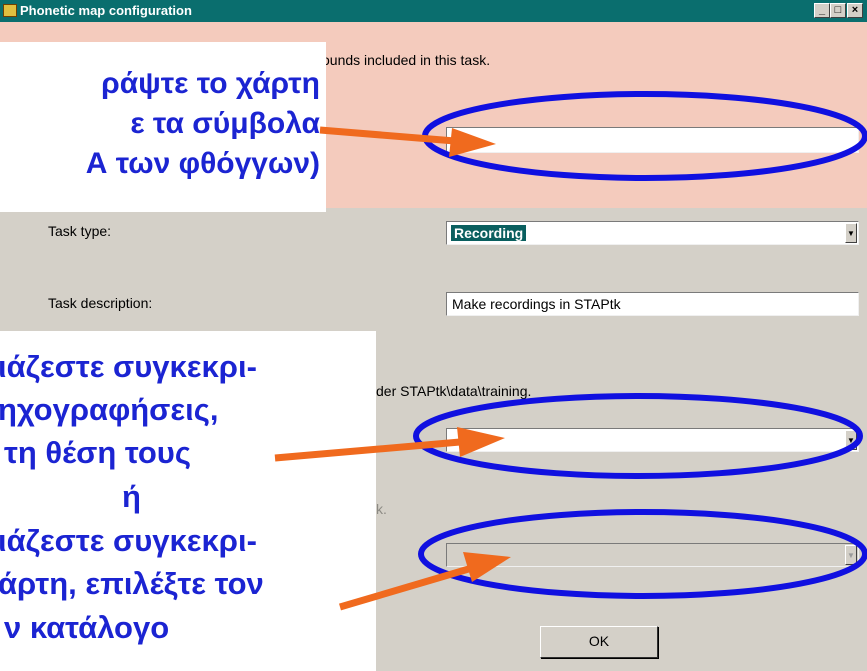 The image size is (867, 671). Describe the element at coordinates (406, 60) in the screenshot. I see `phonetic-map-instruction: ounds included in this task.` at that location.